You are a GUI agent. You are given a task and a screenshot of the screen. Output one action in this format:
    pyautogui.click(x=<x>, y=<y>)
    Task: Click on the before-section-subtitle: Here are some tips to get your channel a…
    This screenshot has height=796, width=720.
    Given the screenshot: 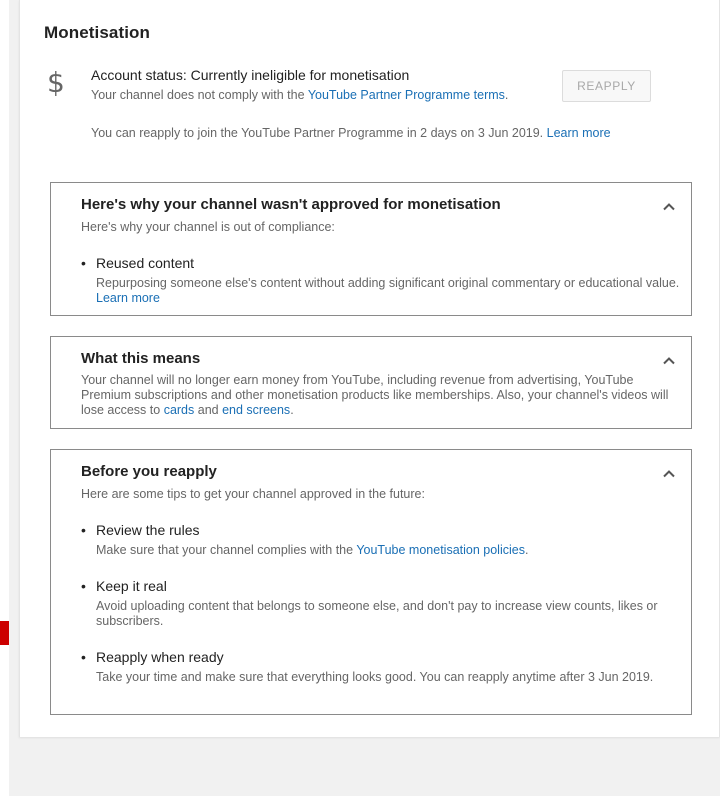 What is the action you would take?
    pyautogui.click(x=253, y=494)
    